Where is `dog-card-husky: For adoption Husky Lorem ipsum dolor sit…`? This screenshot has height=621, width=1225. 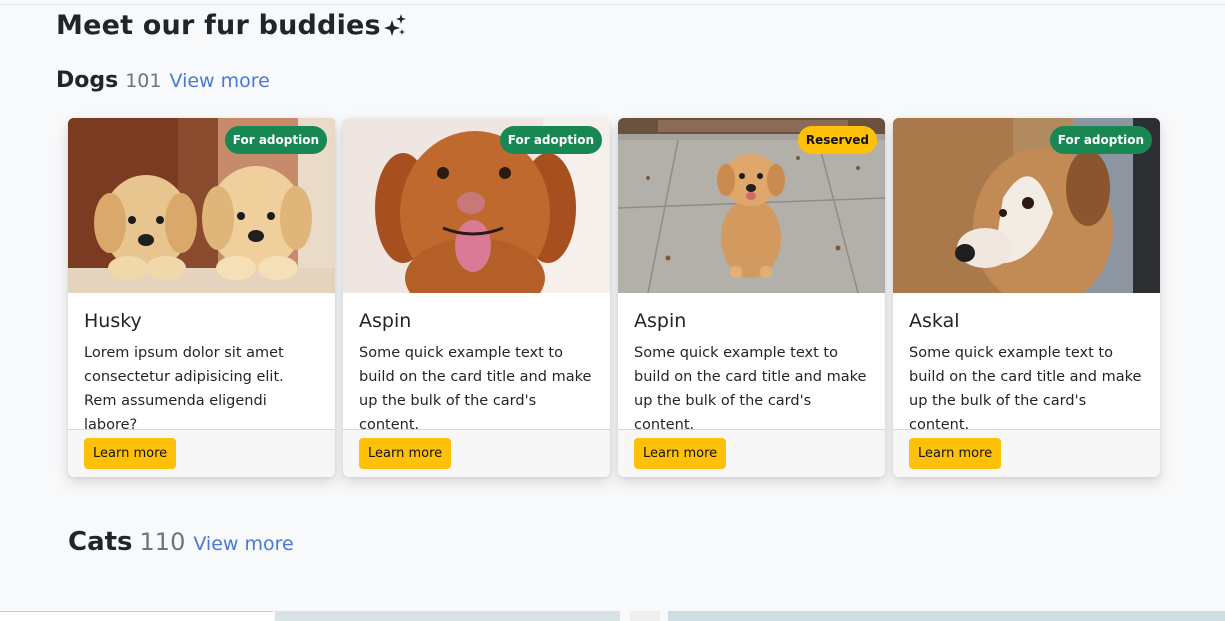 dog-card-husky: For adoption Husky Lorem ipsum dolor sit… is located at coordinates (201, 297).